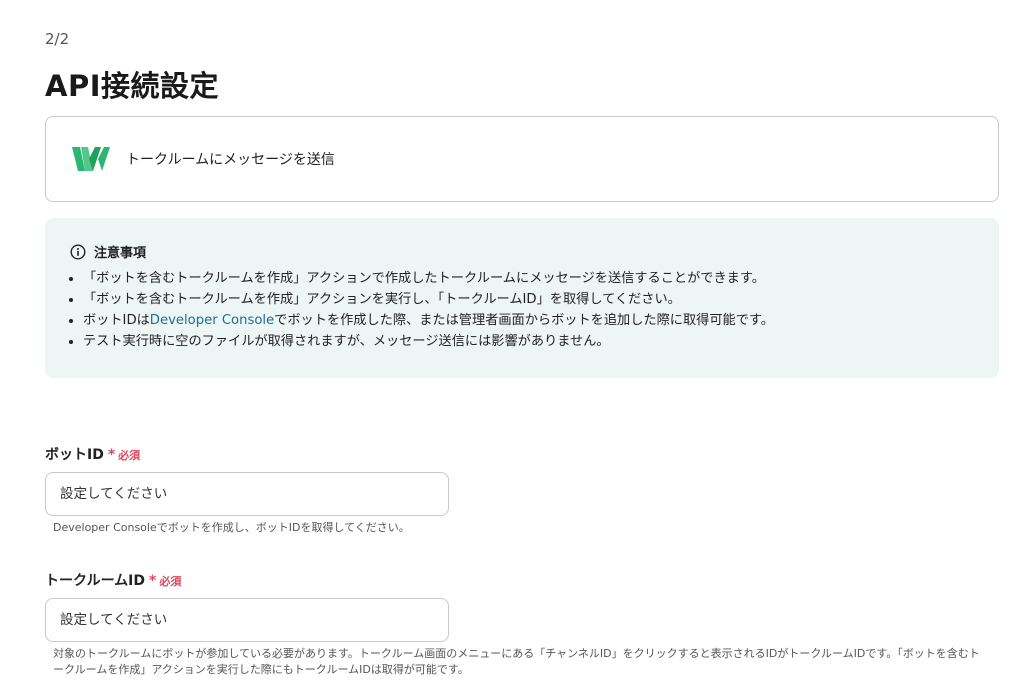 This screenshot has height=688, width=1024. What do you see at coordinates (74, 455) in the screenshot?
I see `bot-id-label-text: ボットID` at bounding box center [74, 455].